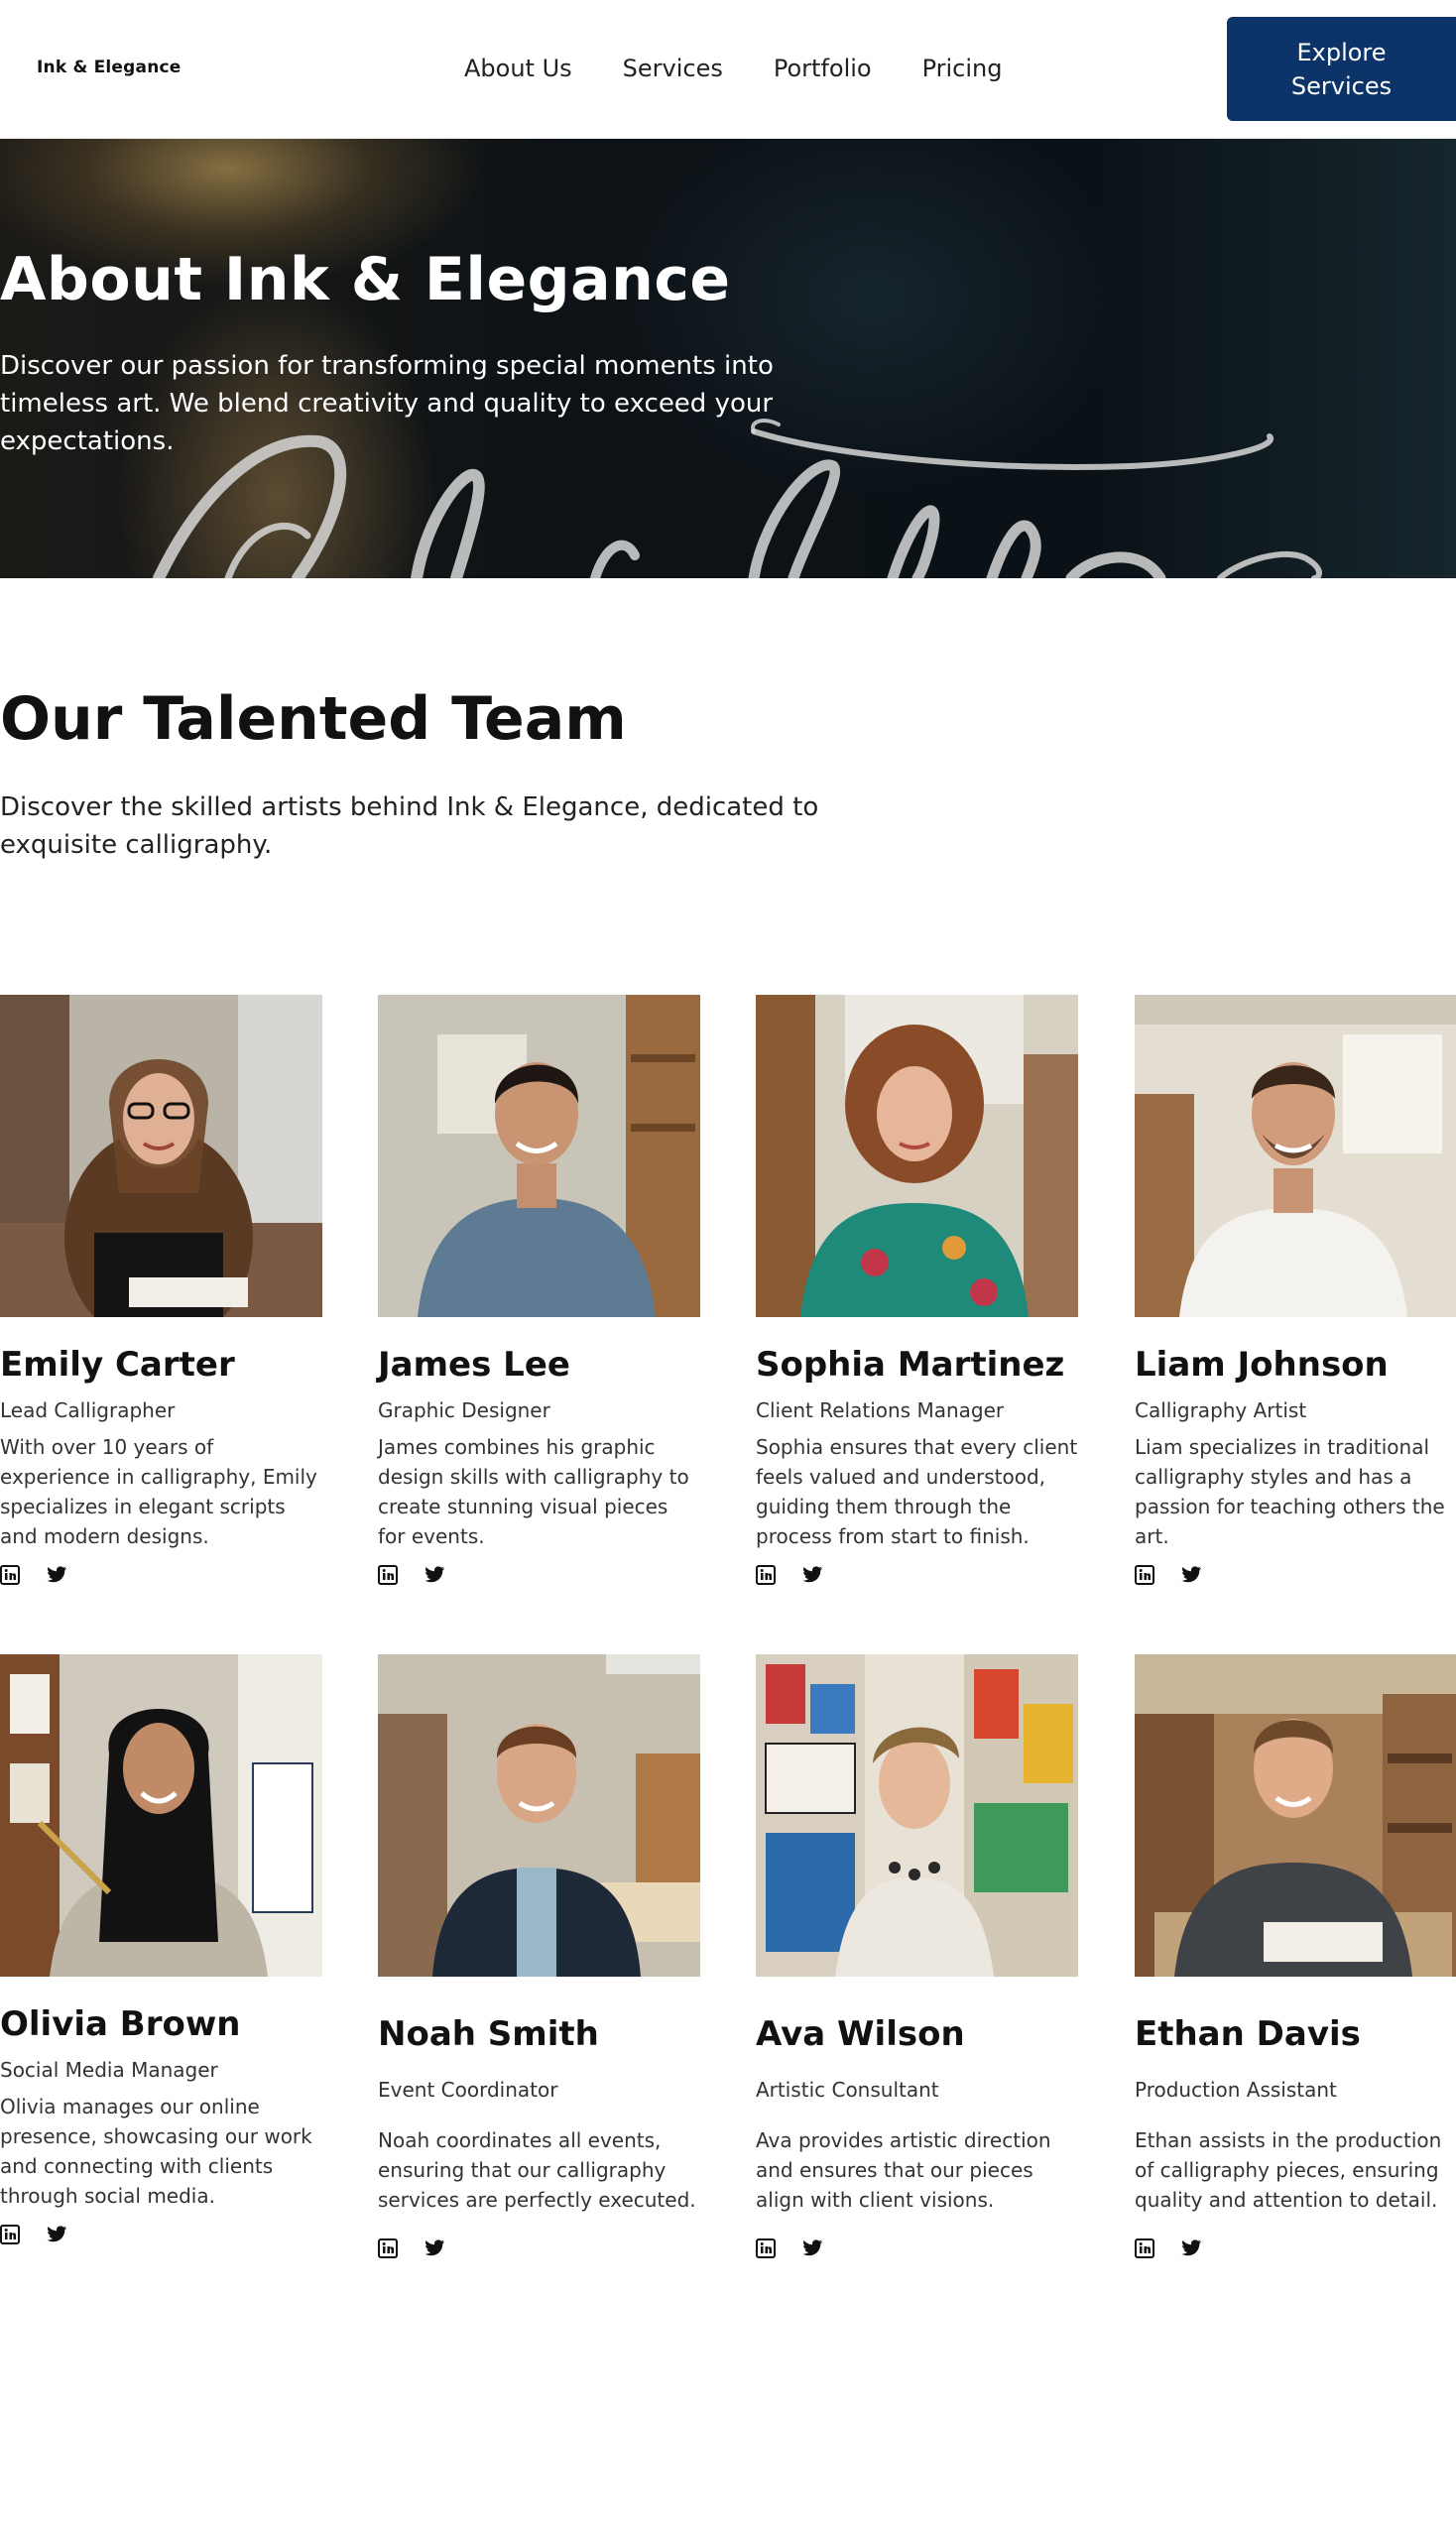 The image size is (1456, 2539). What do you see at coordinates (518, 68) in the screenshot?
I see `nav-about-us: About Us` at bounding box center [518, 68].